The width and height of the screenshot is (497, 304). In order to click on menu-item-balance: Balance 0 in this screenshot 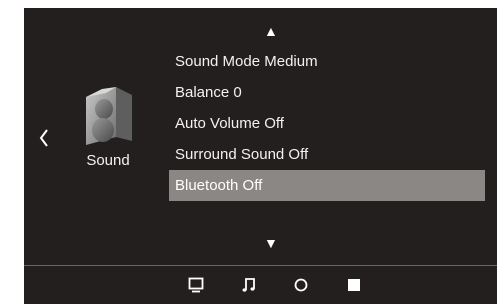, I will do `click(327, 92)`.